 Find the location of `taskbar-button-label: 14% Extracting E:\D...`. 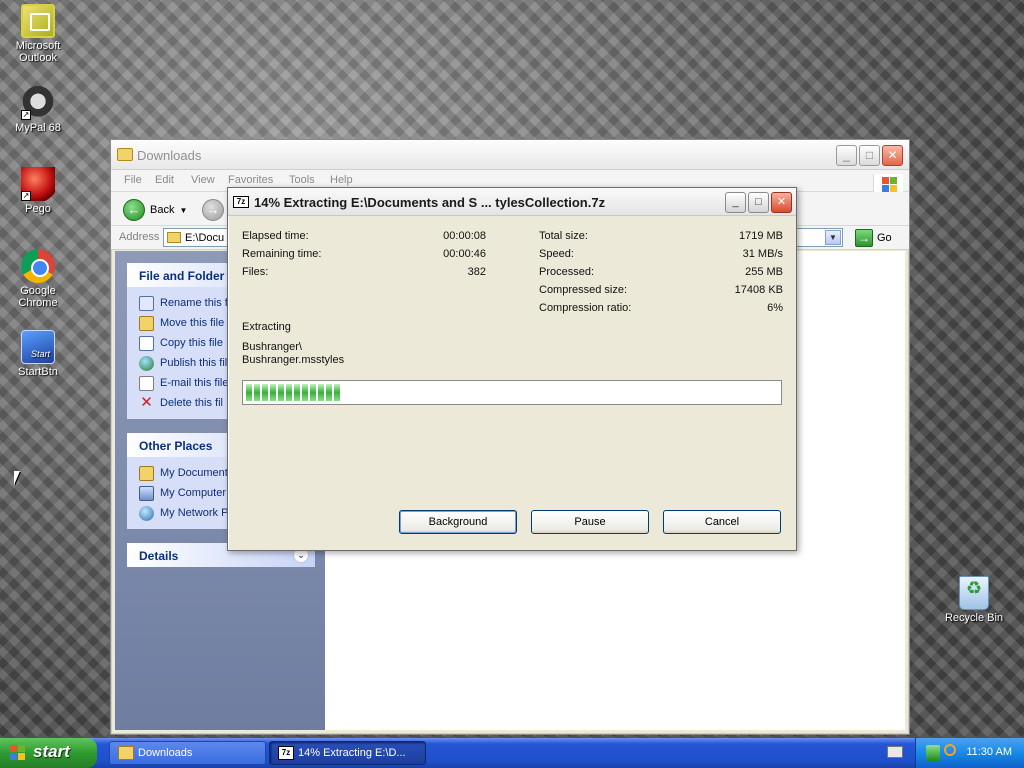

taskbar-button-label: 14% Extracting E:\D... is located at coordinates (352, 753).